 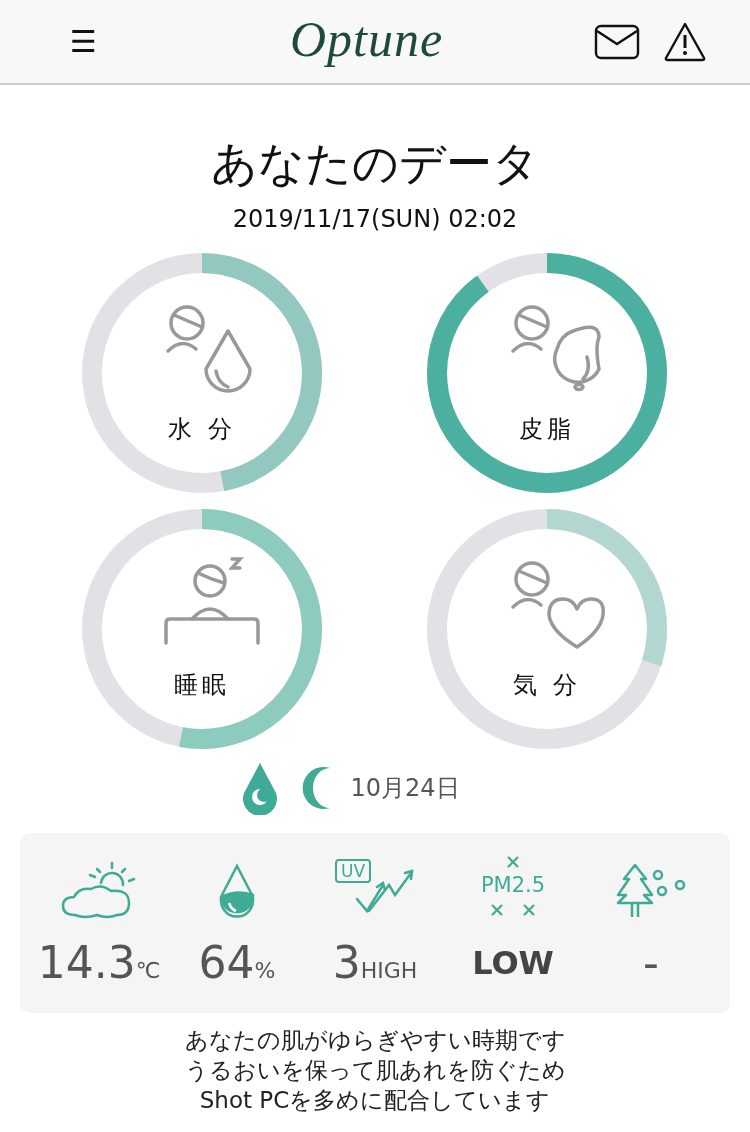 I want to click on cloud-sun-icon, so click(x=99, y=889).